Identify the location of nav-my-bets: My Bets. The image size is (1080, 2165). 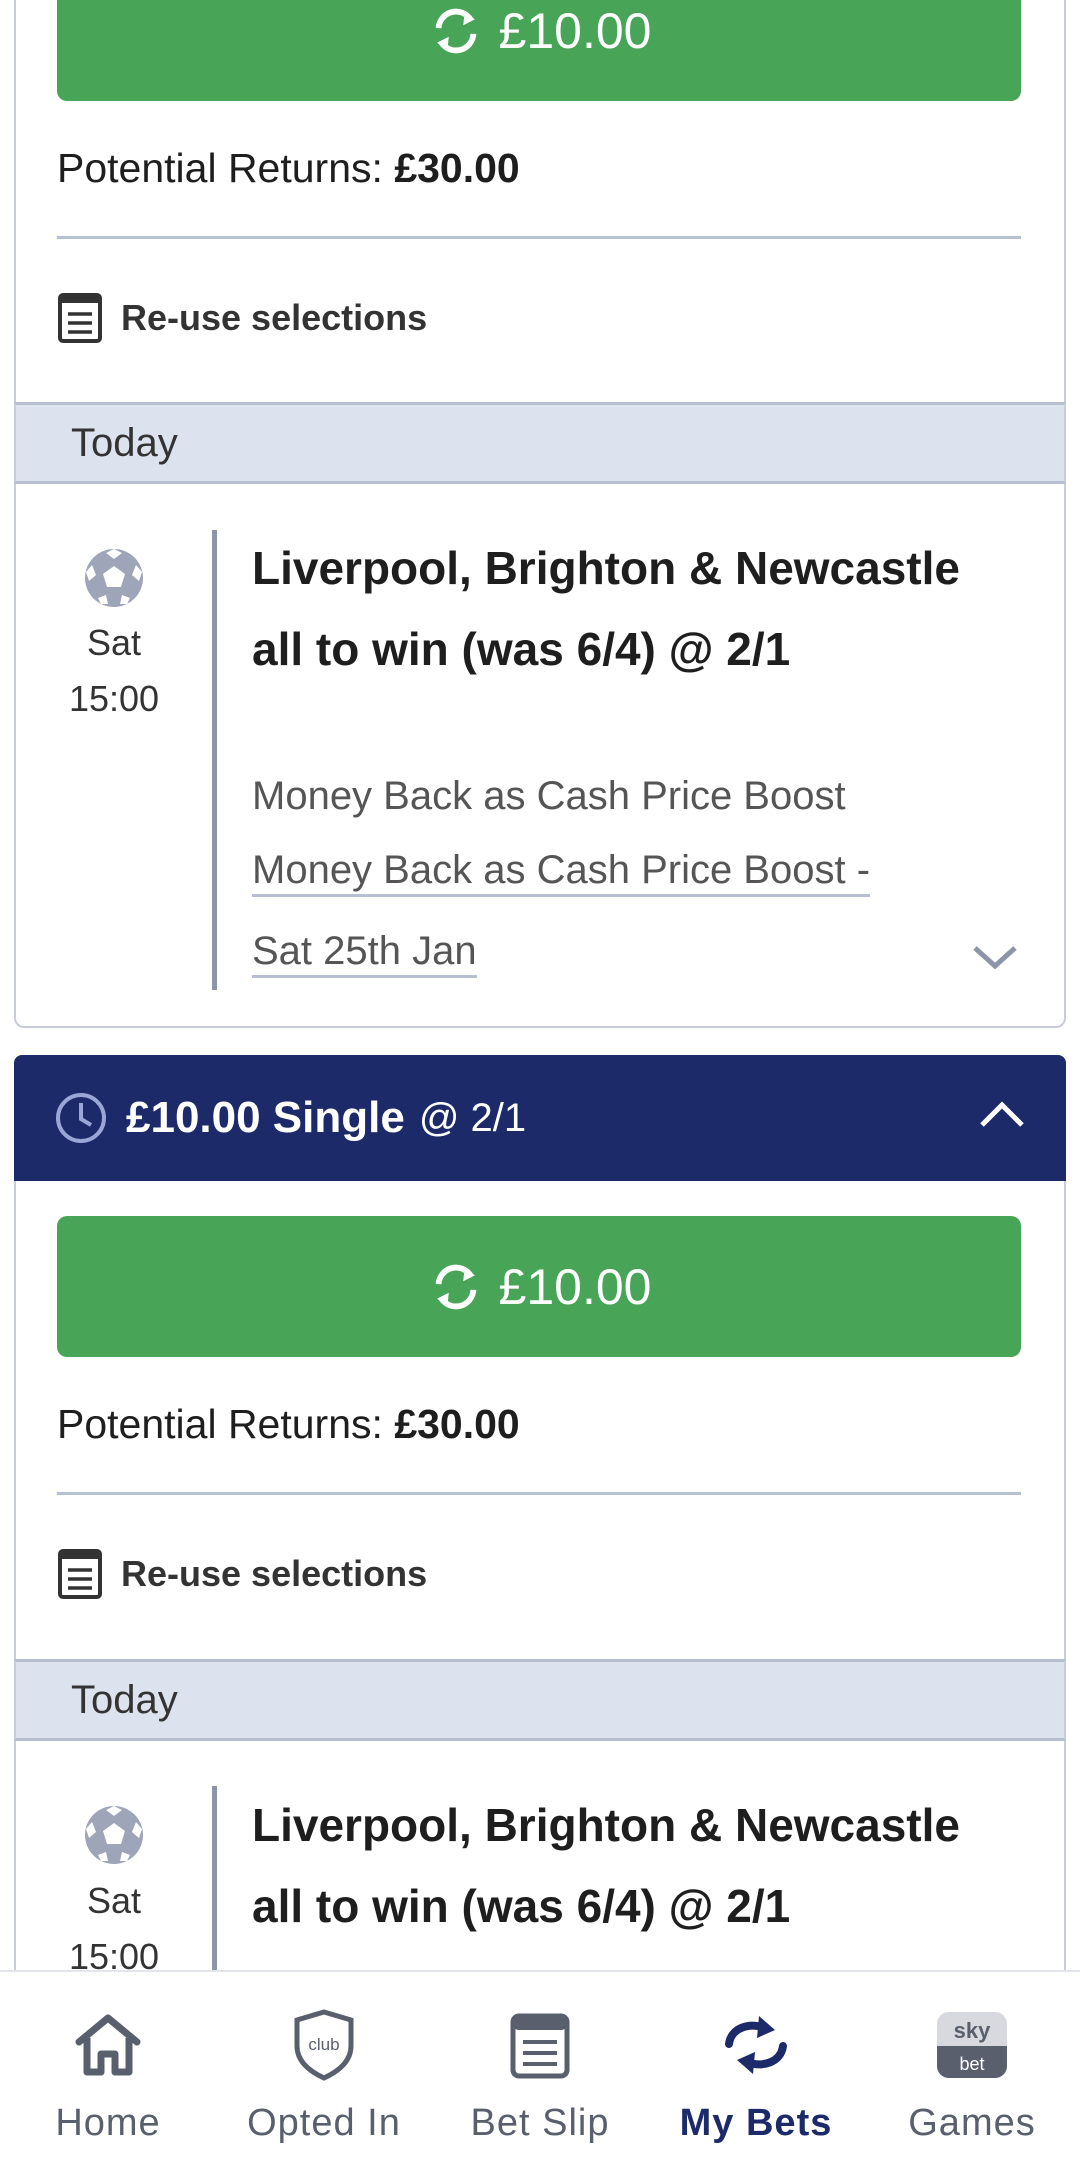
(756, 2068).